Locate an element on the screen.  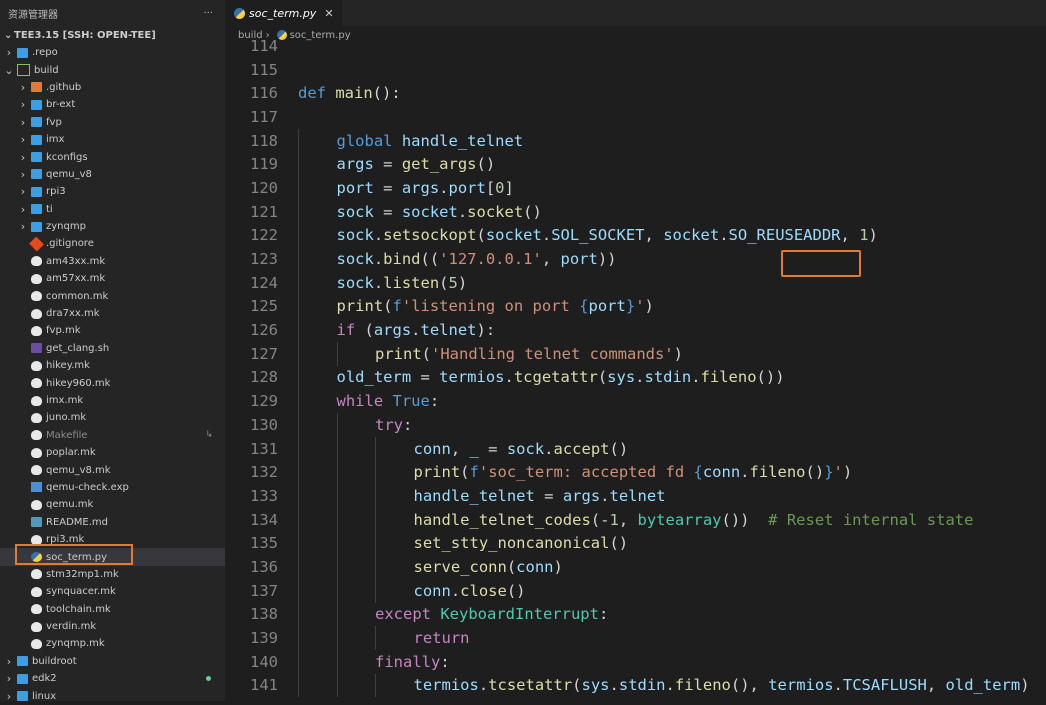
file-item: dra7xx.mk is located at coordinates (112, 313).